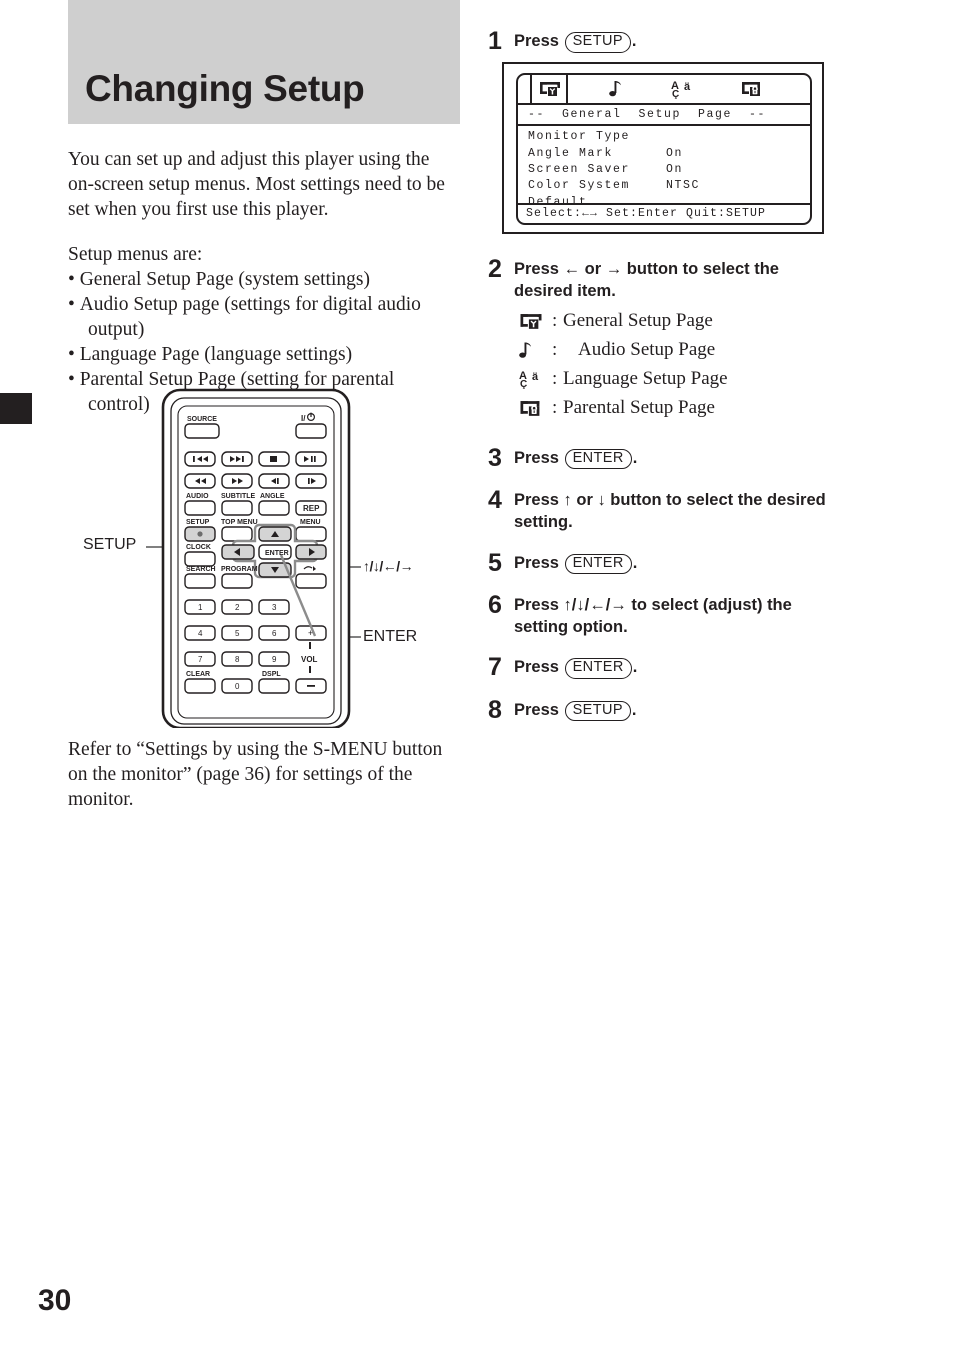  What do you see at coordinates (495, 41) in the screenshot?
I see `step-number: 1` at bounding box center [495, 41].